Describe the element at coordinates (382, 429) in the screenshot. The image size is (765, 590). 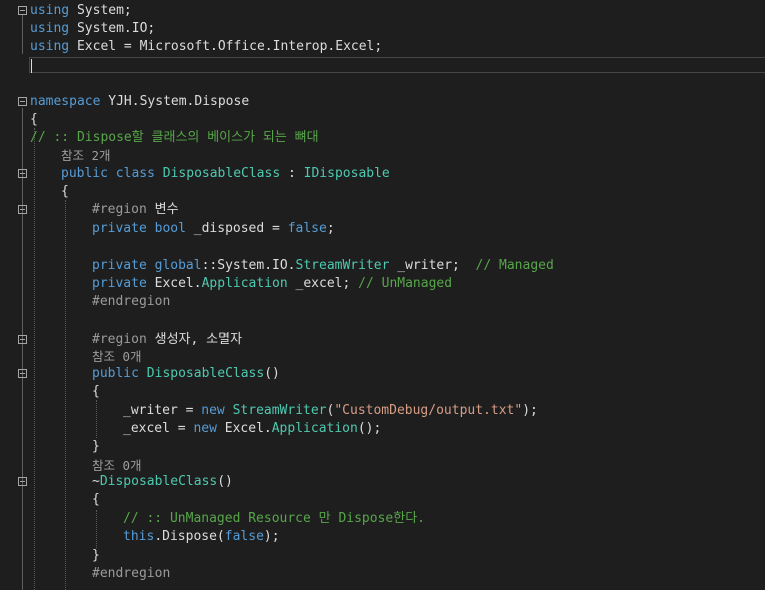
I see `code-line: _excel = new Excel.Application();` at that location.